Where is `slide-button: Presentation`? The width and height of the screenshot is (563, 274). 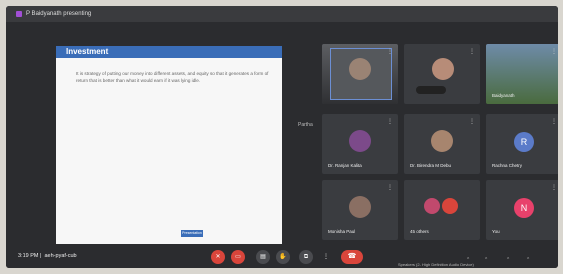 slide-button: Presentation is located at coordinates (192, 233).